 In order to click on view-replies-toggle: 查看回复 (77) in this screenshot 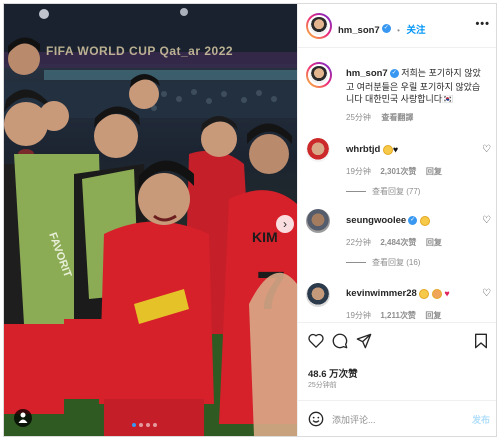, I will do `click(383, 191)`.